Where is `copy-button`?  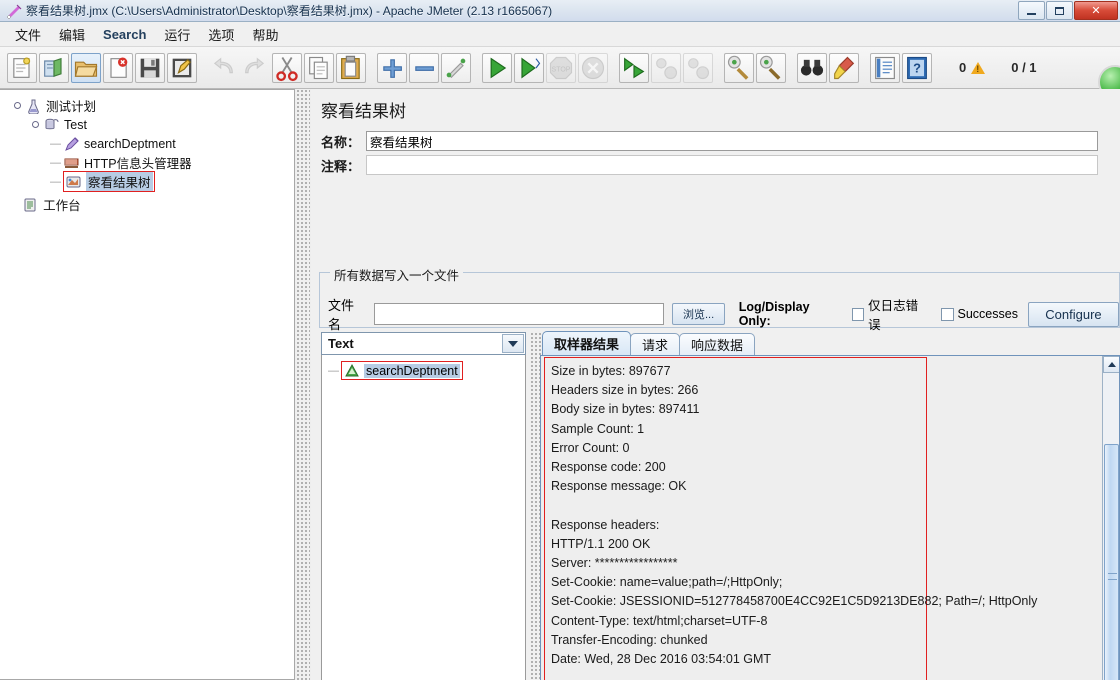 copy-button is located at coordinates (319, 67).